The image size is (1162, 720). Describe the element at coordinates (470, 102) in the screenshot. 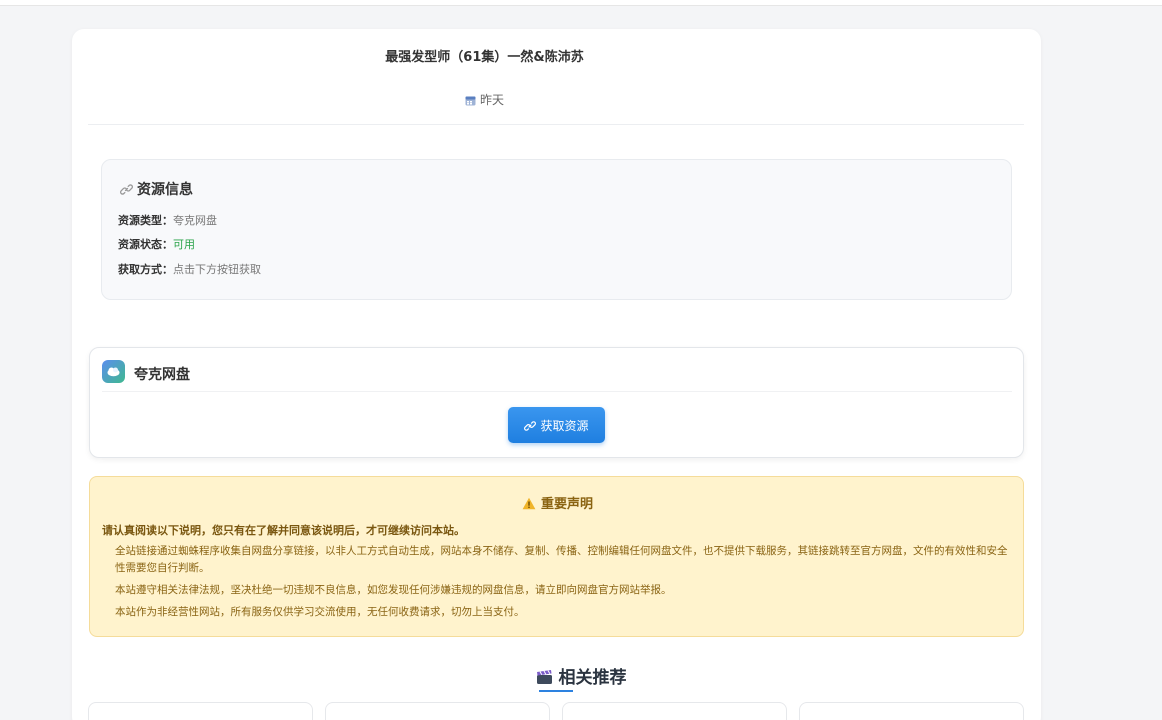

I see `calendar-icon` at that location.